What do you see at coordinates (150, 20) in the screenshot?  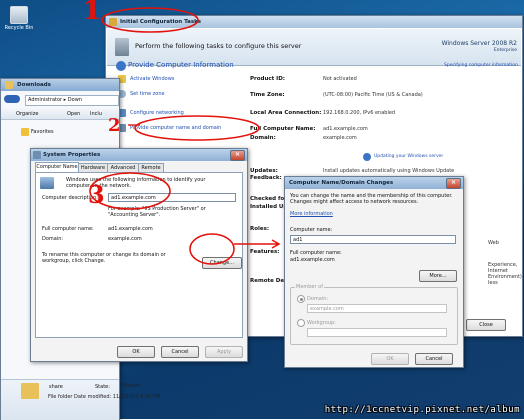 I see `annotation-circle-title` at bounding box center [150, 20].